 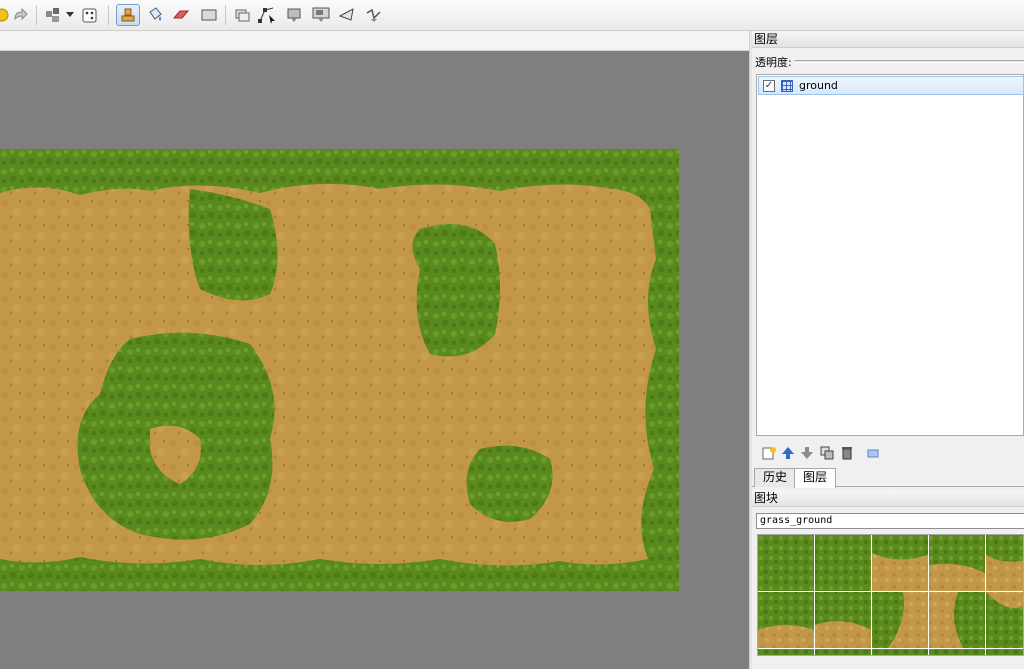 What do you see at coordinates (54, 15) in the screenshot?
I see `stamp-random-icon` at bounding box center [54, 15].